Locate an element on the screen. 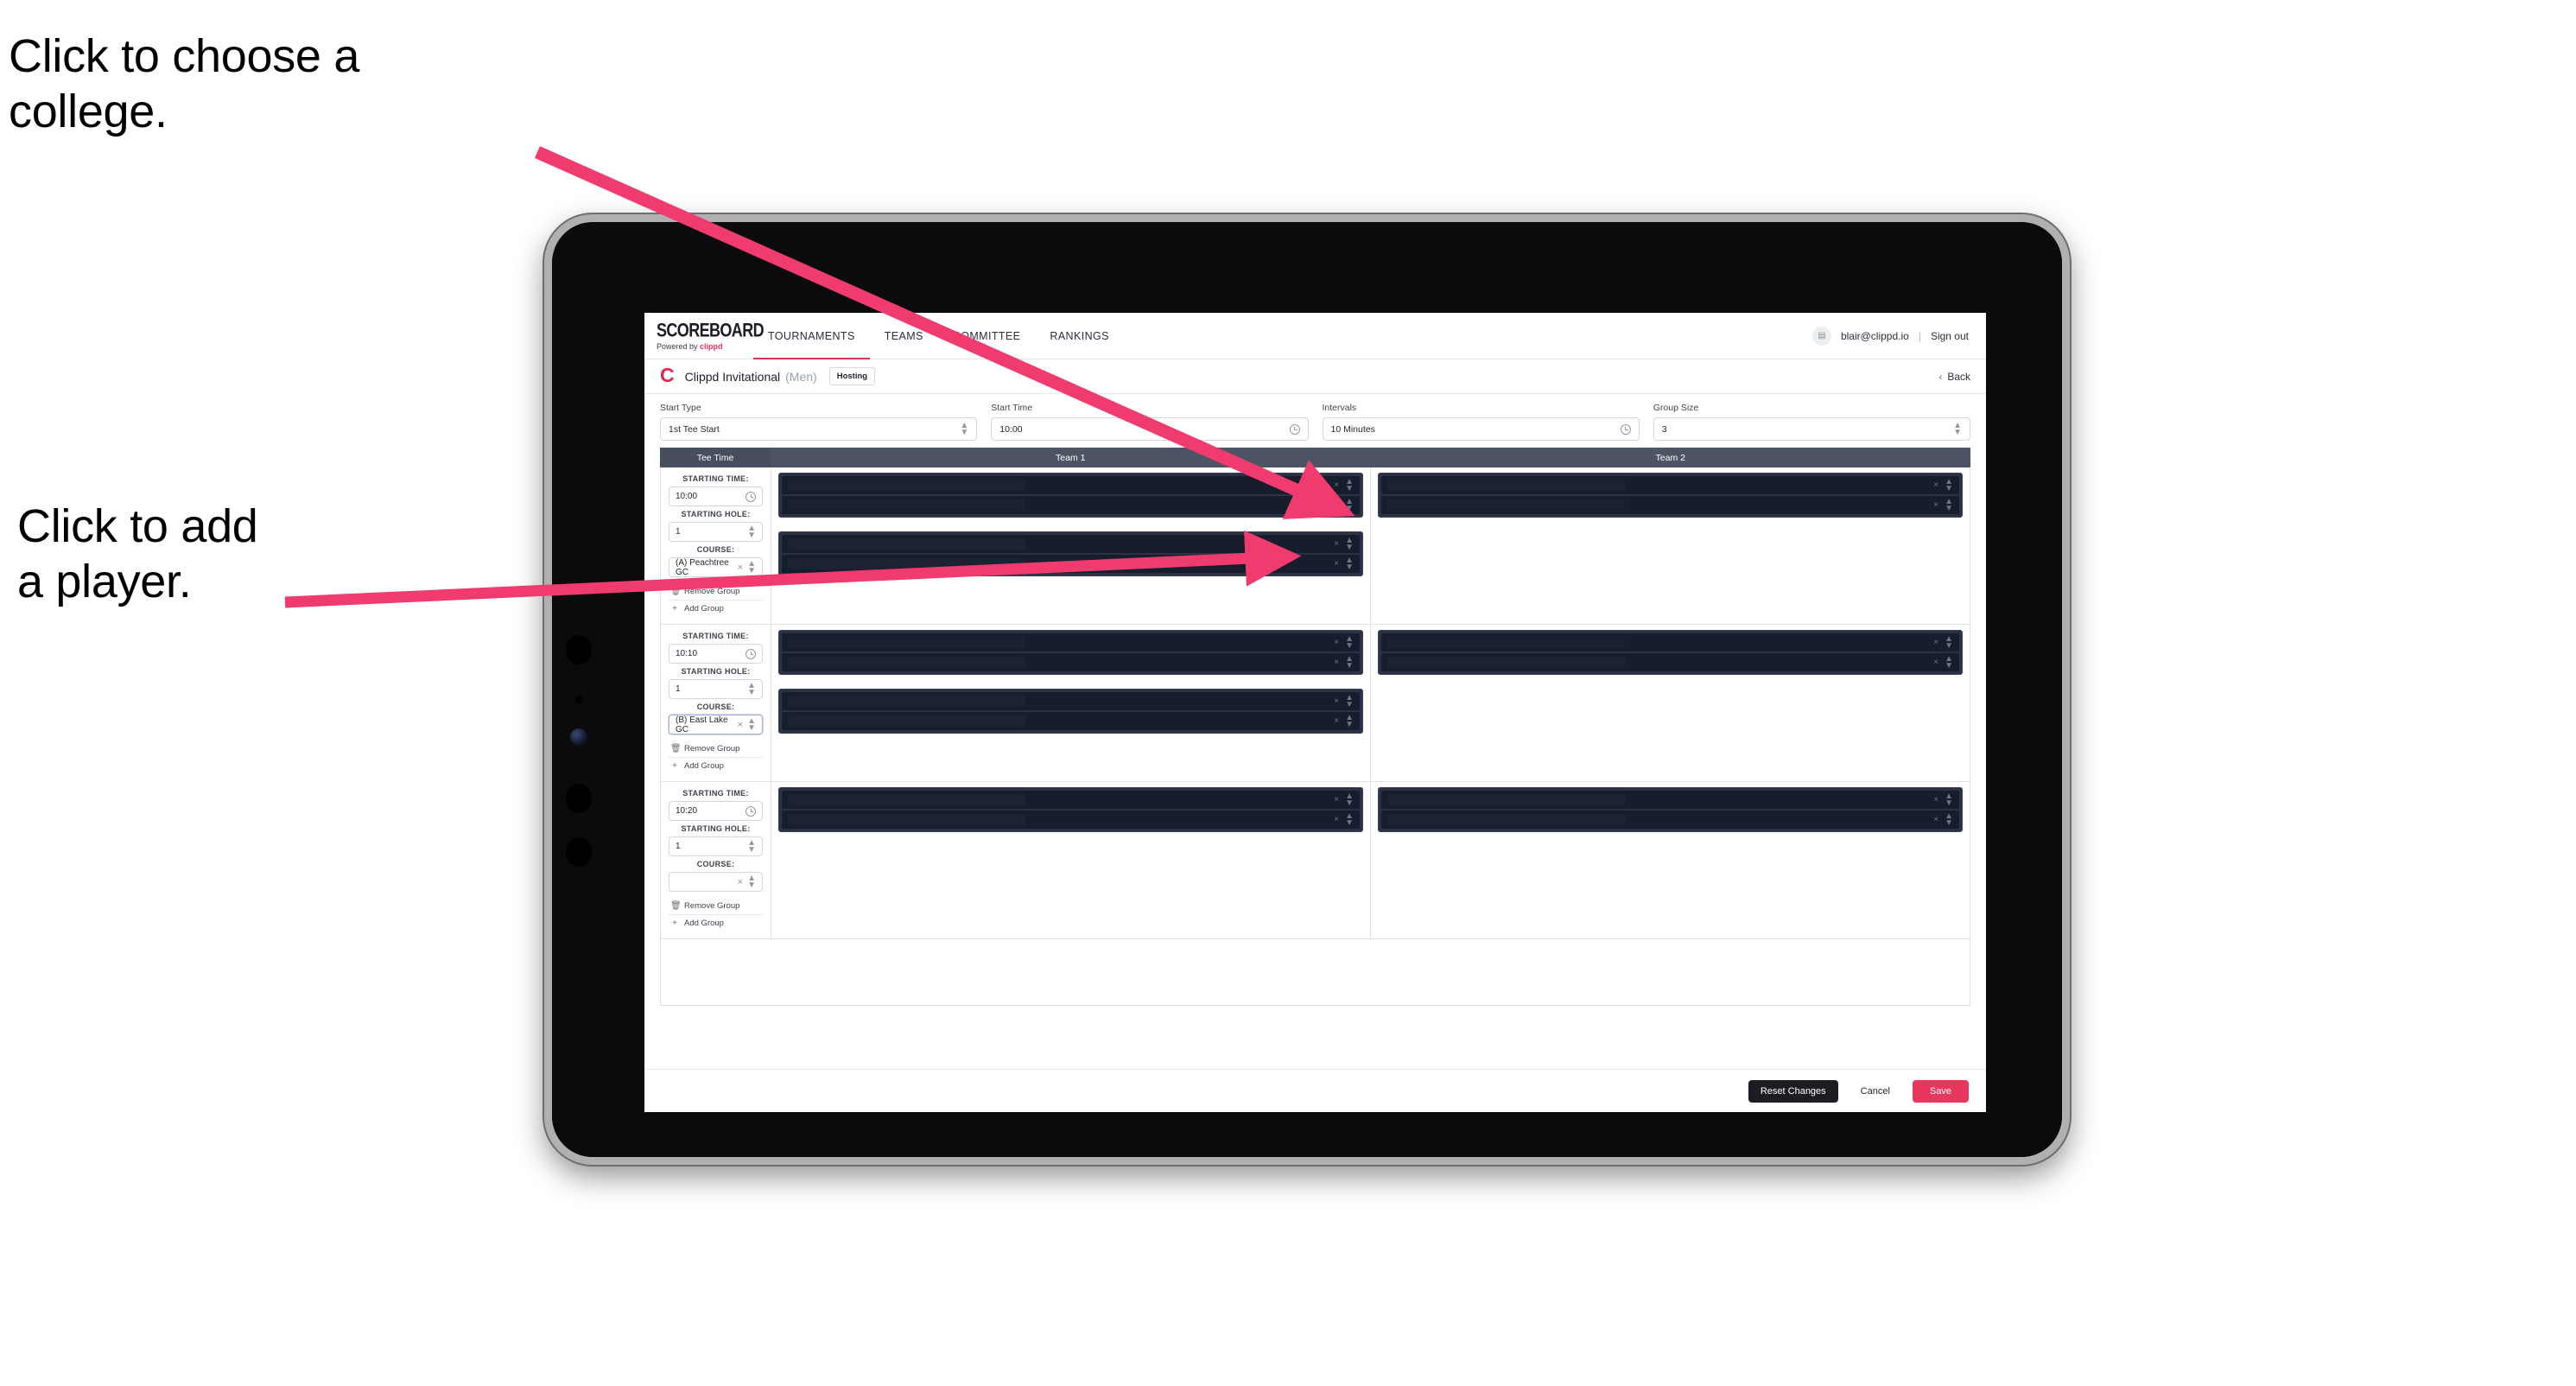  select-course: × ▲ ▼ is located at coordinates (716, 882).